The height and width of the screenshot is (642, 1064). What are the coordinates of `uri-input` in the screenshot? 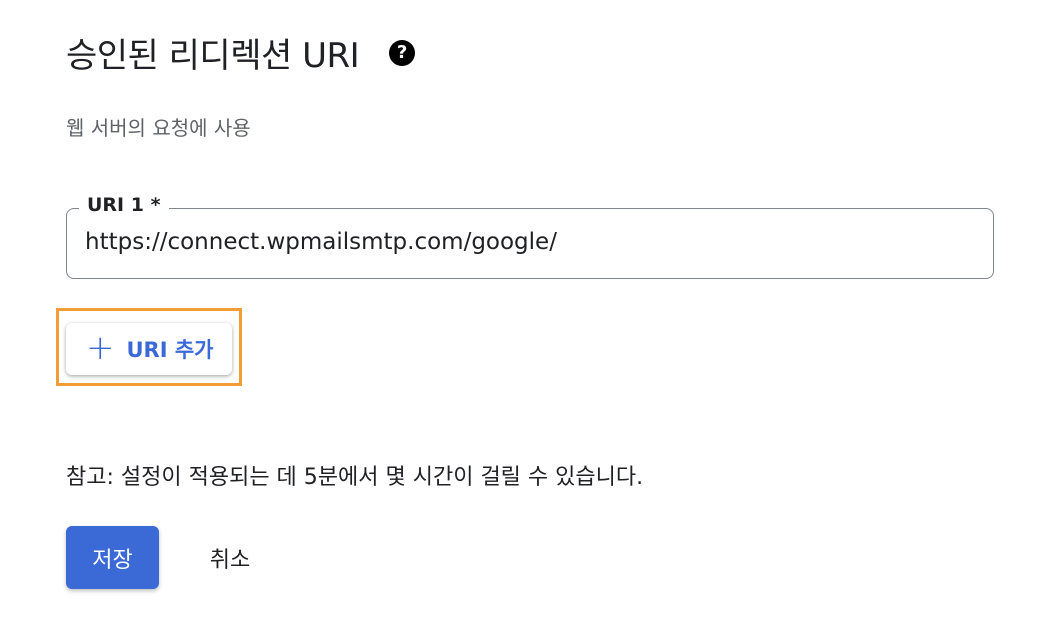 It's located at (530, 242).